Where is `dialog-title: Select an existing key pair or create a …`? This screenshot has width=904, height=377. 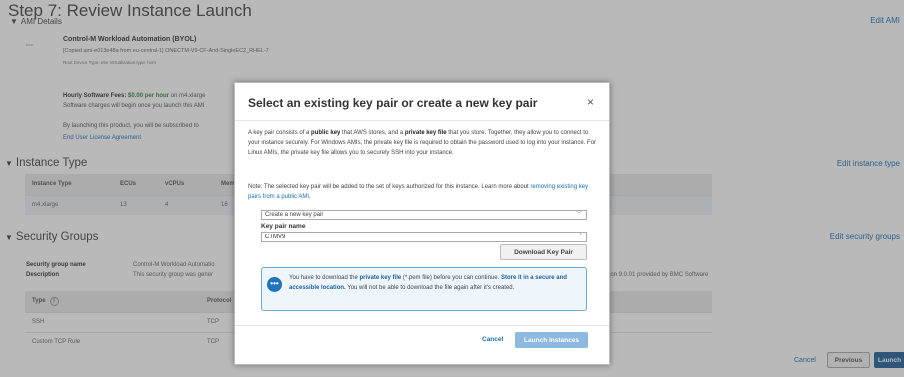
dialog-title: Select an existing key pair or create a … is located at coordinates (393, 103).